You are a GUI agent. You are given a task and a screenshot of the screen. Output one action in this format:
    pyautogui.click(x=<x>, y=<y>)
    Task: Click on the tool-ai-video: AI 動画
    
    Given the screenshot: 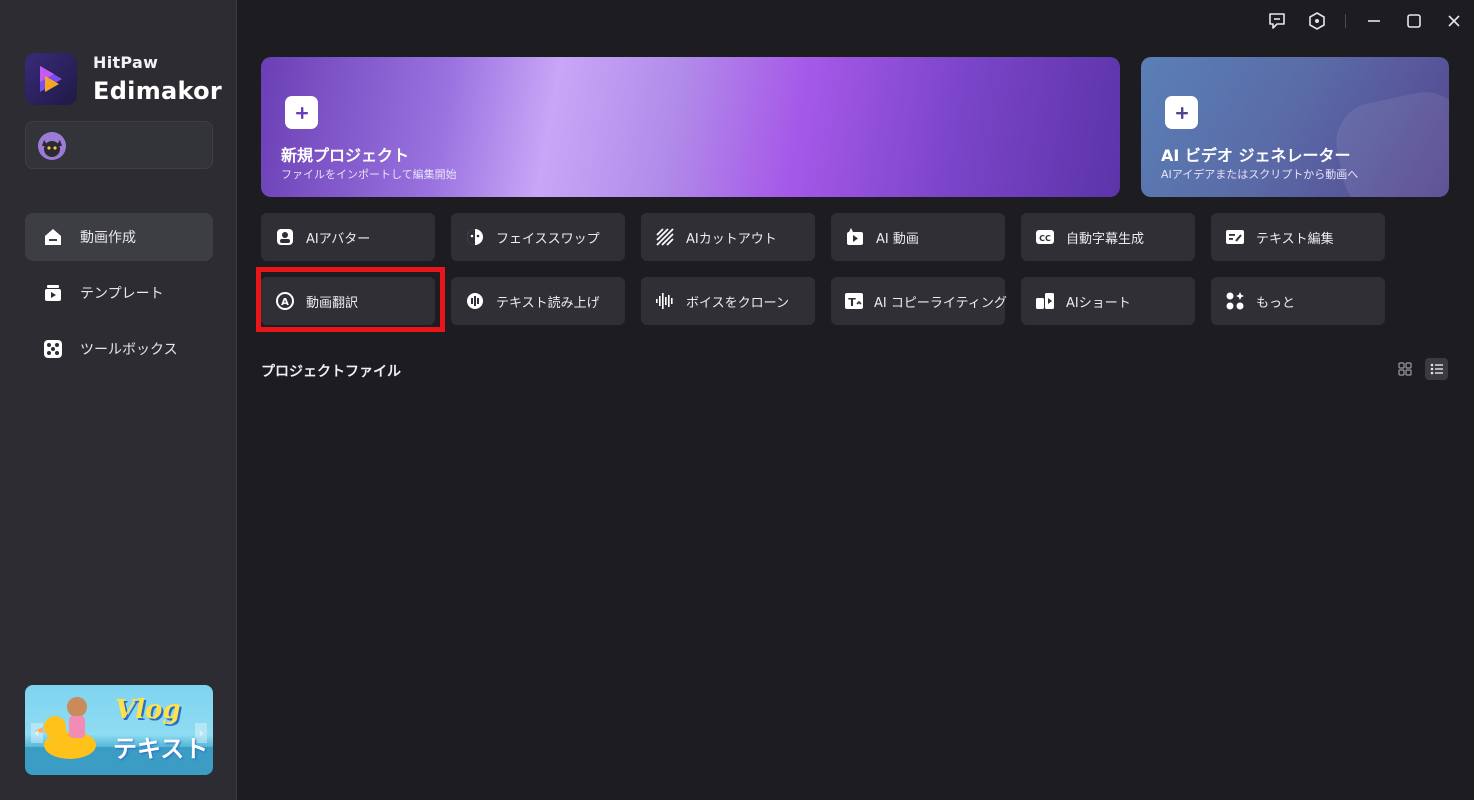 What is the action you would take?
    pyautogui.click(x=918, y=237)
    